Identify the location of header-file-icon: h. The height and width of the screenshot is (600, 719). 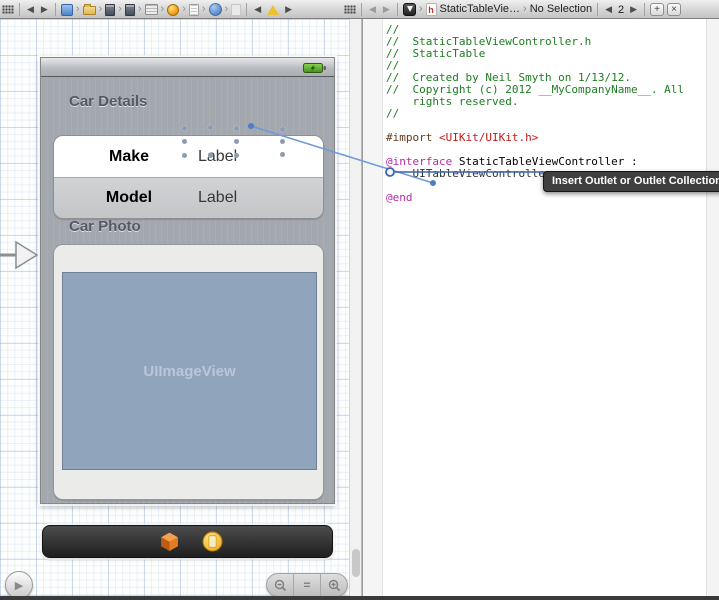
(431, 9).